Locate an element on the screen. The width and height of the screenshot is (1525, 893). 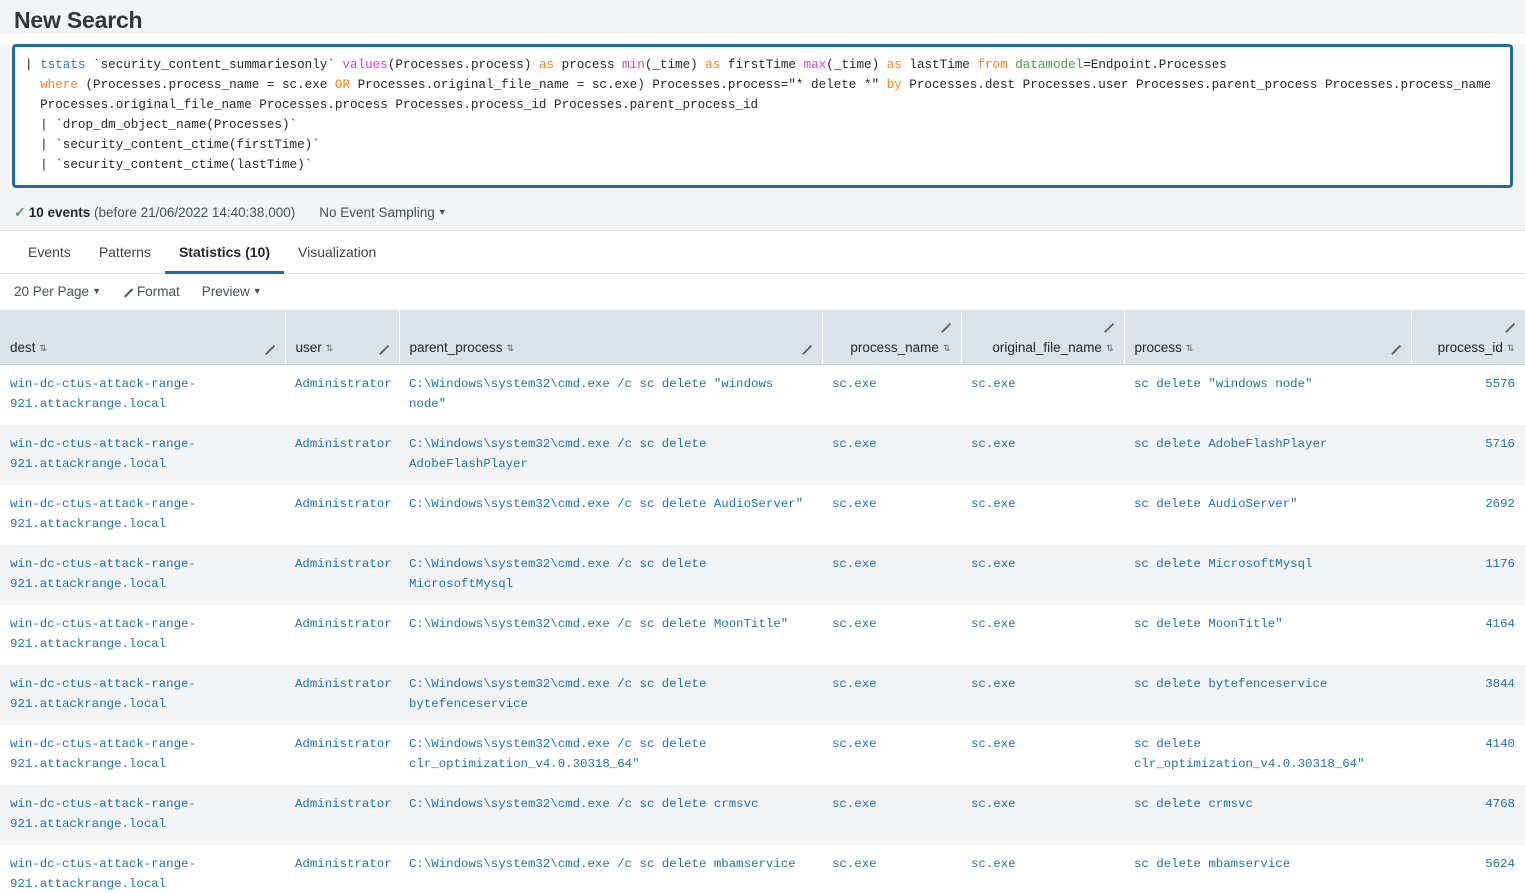
event-sampling-dropdown: No Event Sampling ▼ is located at coordinates (382, 212).